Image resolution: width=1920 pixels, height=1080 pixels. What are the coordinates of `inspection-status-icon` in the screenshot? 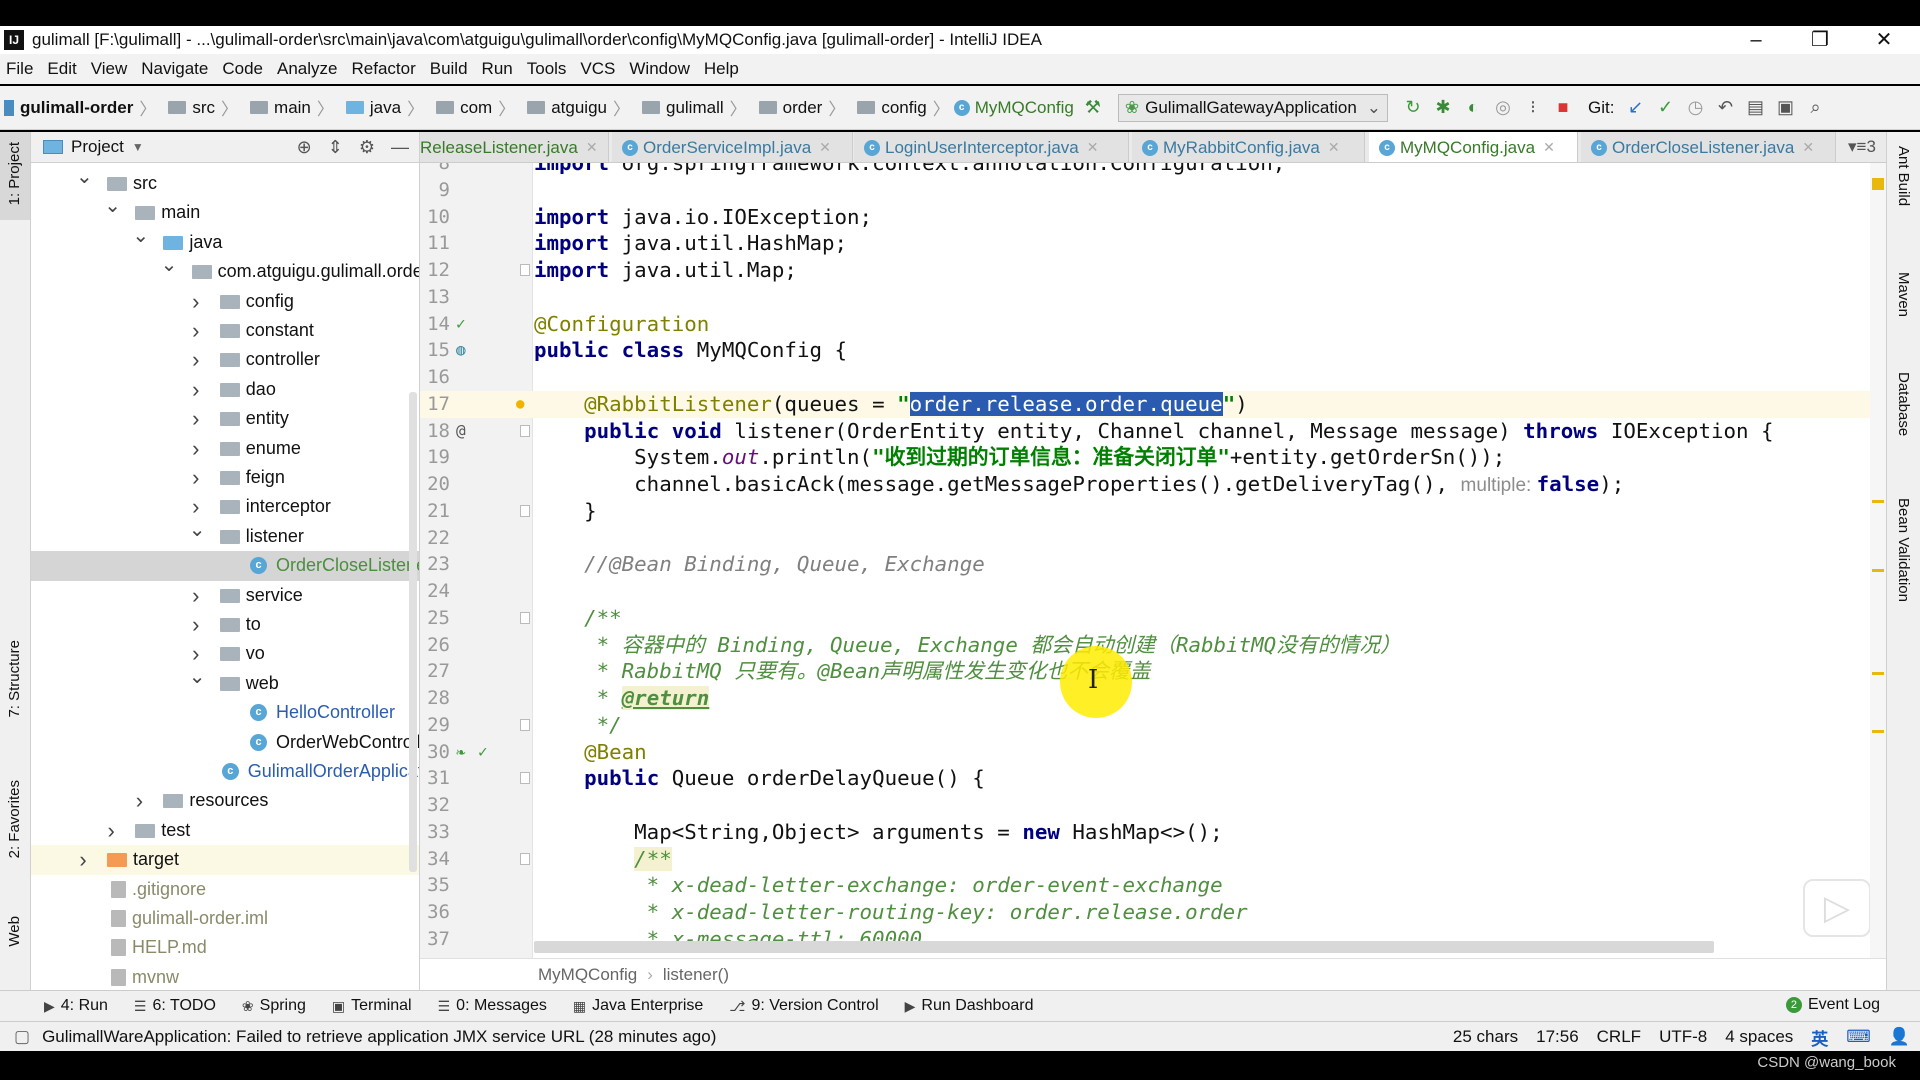 It's located at (1878, 184).